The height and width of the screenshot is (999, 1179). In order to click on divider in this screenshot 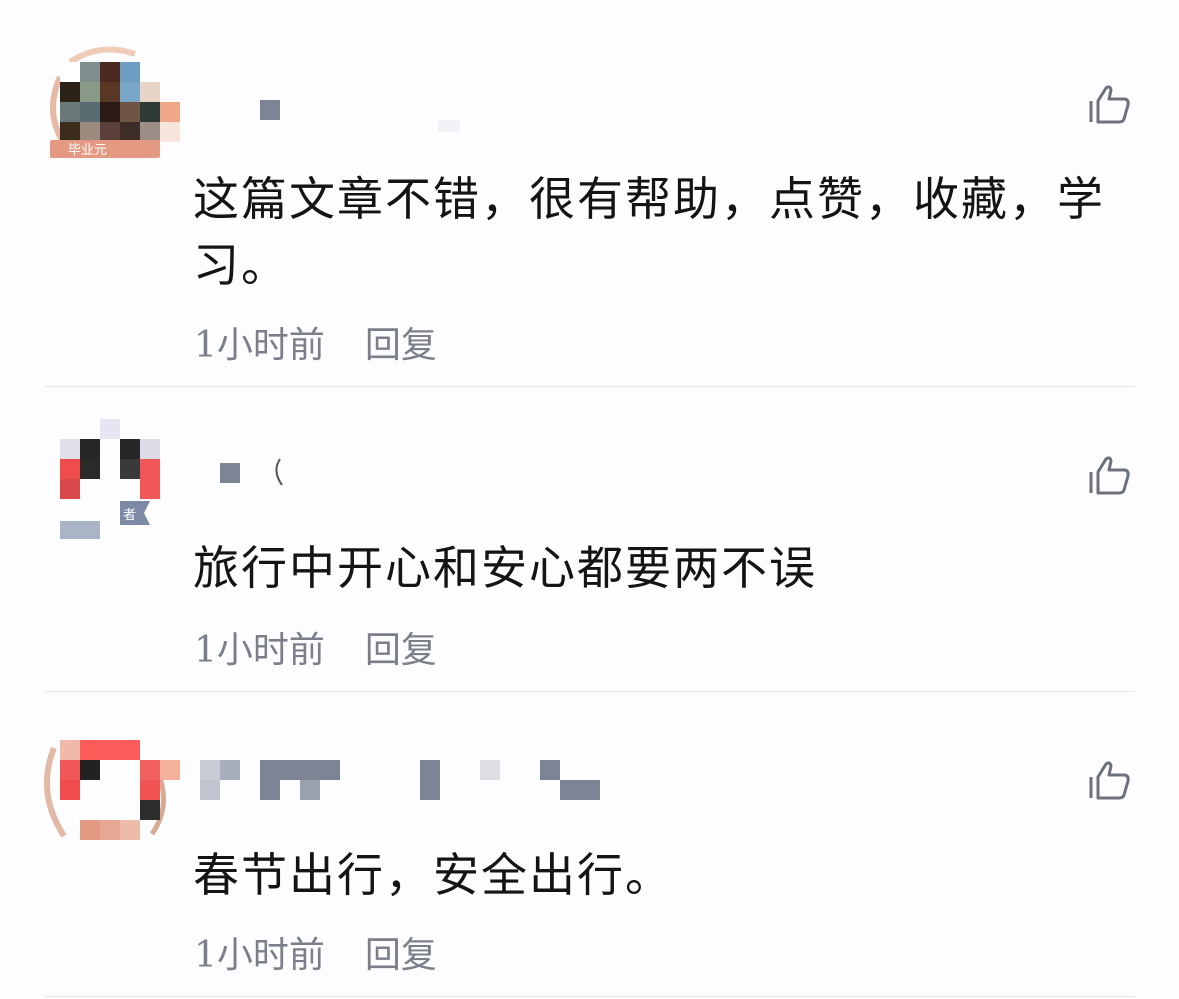, I will do `click(590, 996)`.